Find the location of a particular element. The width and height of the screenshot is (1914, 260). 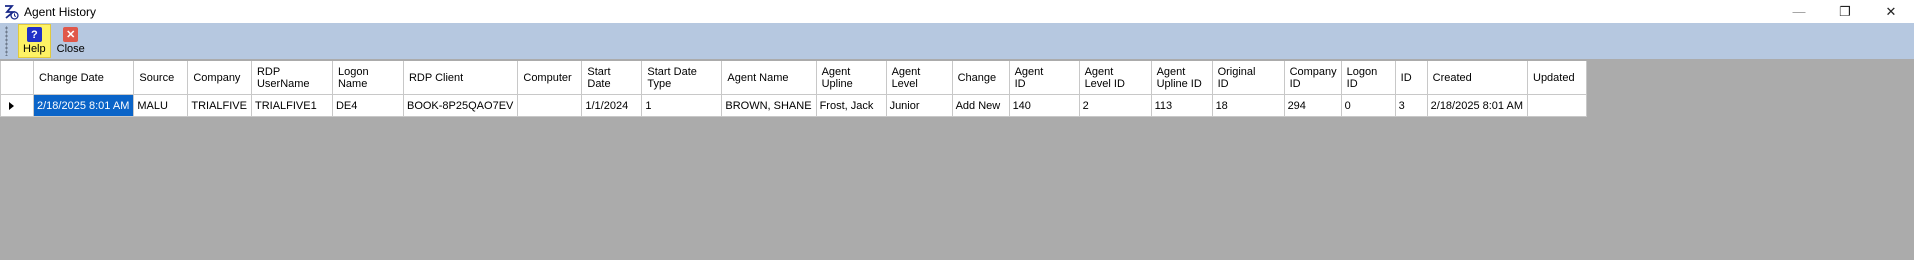

column-header-text: Change is located at coordinates (977, 77).